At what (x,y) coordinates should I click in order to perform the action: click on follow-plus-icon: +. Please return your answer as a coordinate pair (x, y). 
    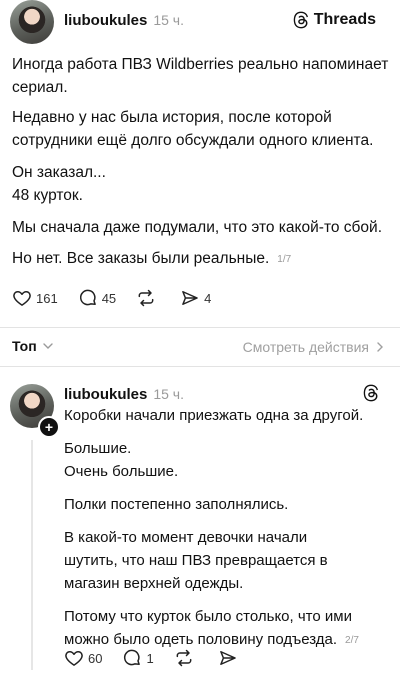
    Looking at the image, I should click on (49, 427).